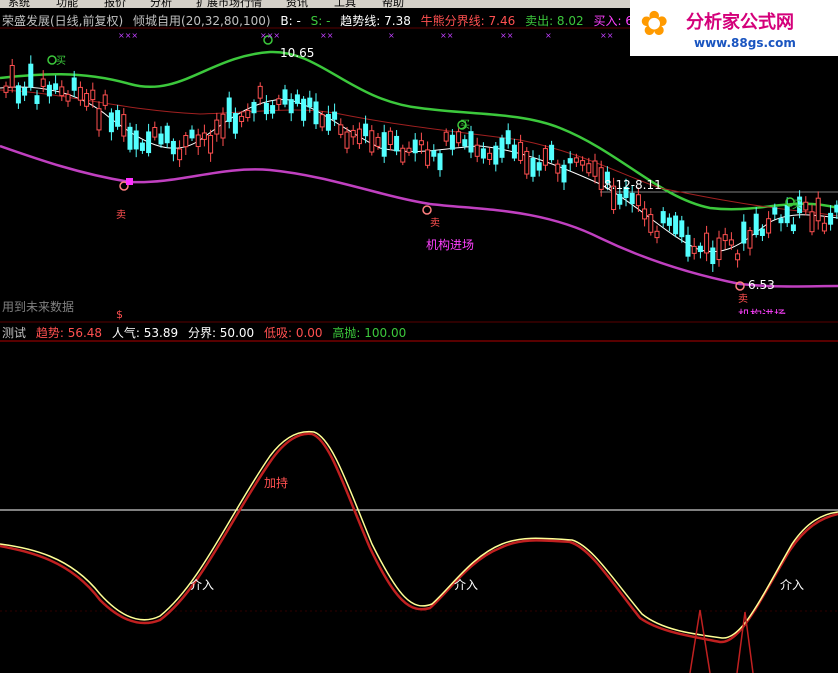 The width and height of the screenshot is (838, 673). Describe the element at coordinates (67, 4) in the screenshot. I see `menu-function: 功能` at that location.